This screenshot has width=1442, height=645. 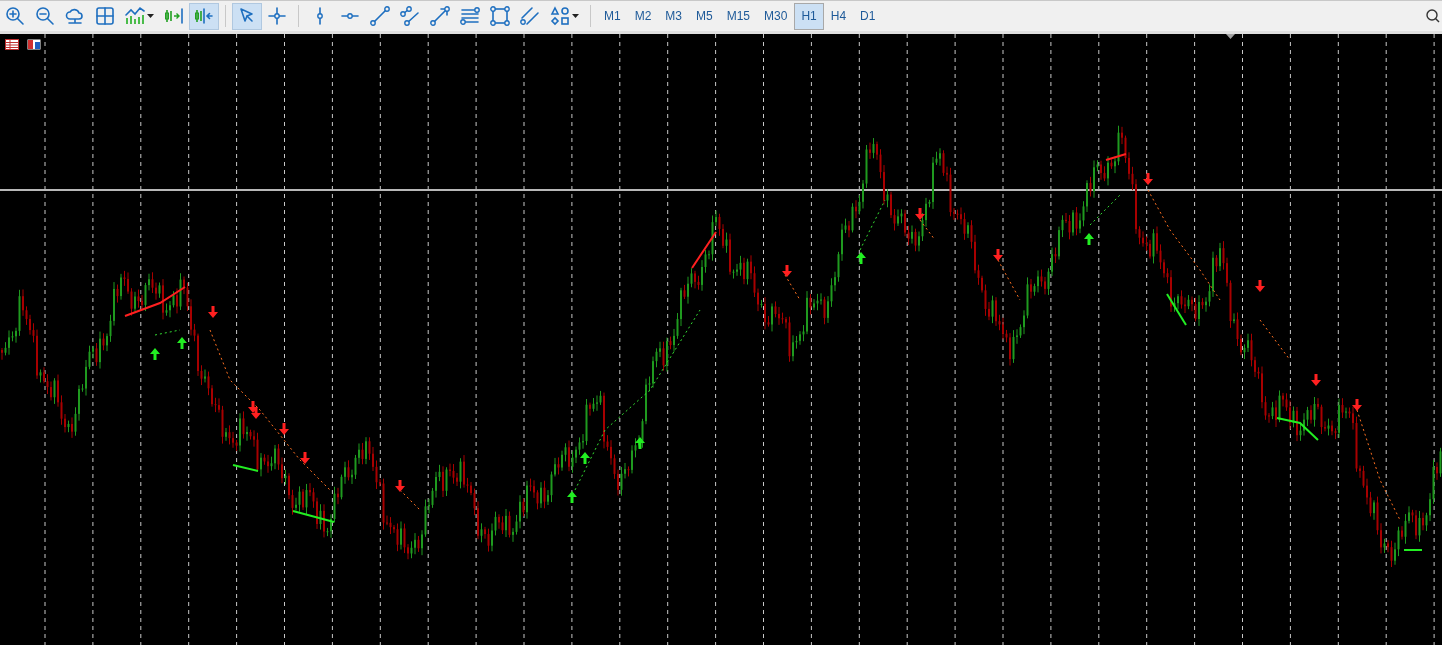 What do you see at coordinates (738, 16) in the screenshot?
I see `timeframe-button: M15` at bounding box center [738, 16].